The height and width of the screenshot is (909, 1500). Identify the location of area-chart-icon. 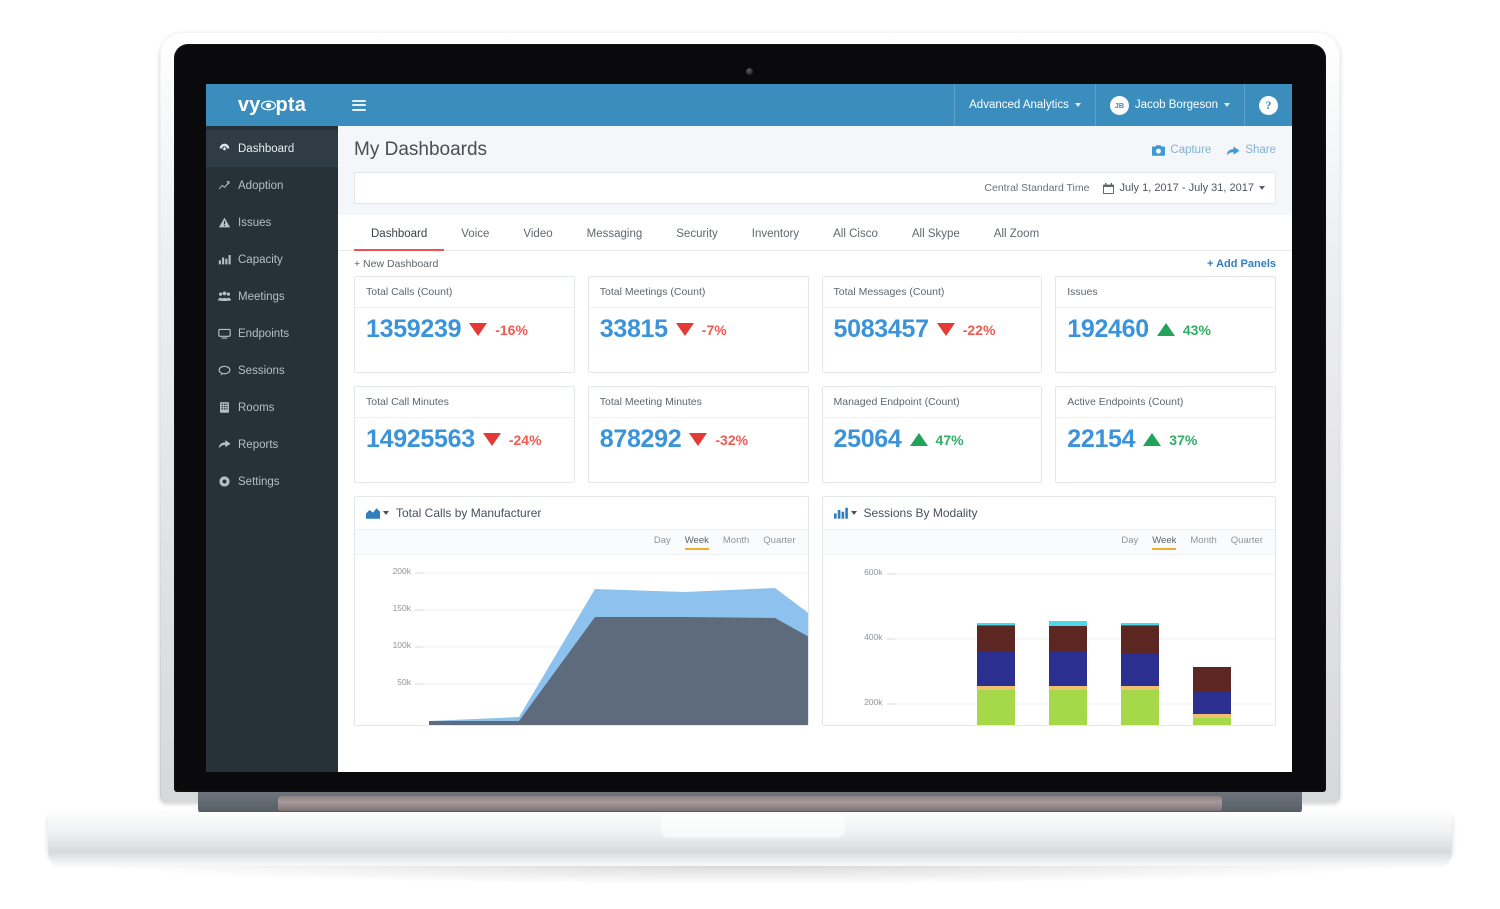
(377, 513).